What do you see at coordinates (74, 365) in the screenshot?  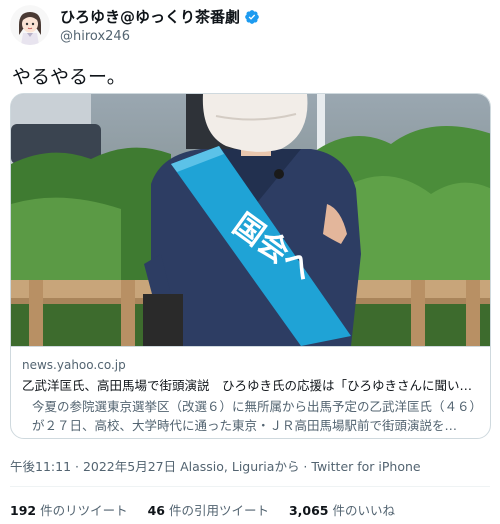 I see `card-domain: news.yahoo.co.jp` at bounding box center [74, 365].